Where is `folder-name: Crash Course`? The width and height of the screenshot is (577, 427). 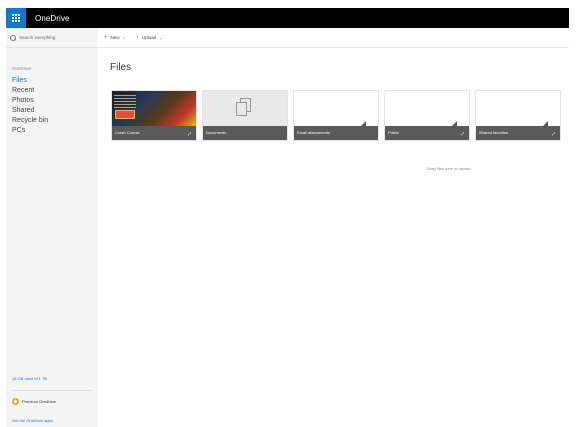 folder-name: Crash Course is located at coordinates (154, 133).